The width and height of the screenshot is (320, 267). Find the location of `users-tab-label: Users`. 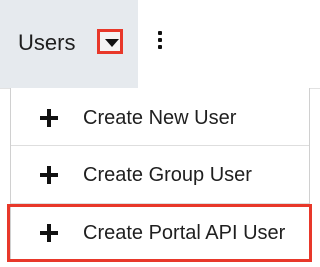

users-tab-label: Users is located at coordinates (47, 42).